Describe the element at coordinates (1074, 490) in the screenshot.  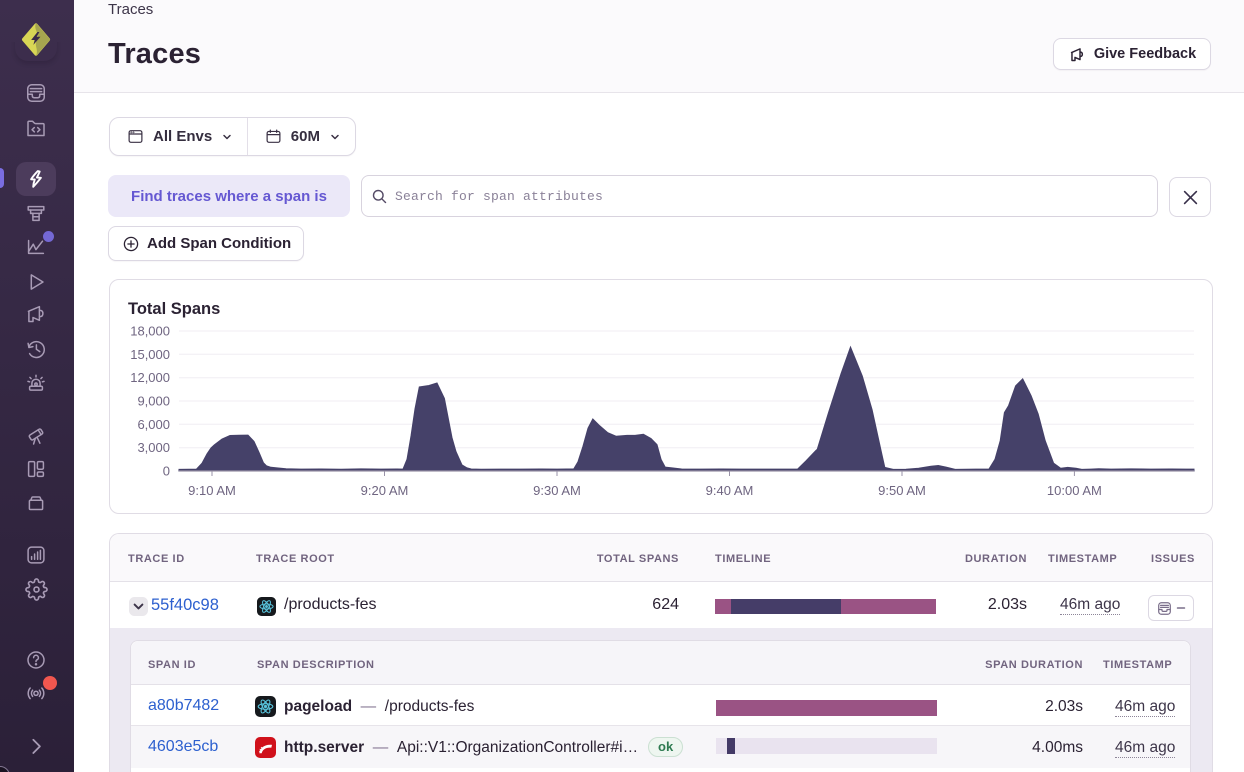
I see `svg-text: 10:00 AM` at that location.